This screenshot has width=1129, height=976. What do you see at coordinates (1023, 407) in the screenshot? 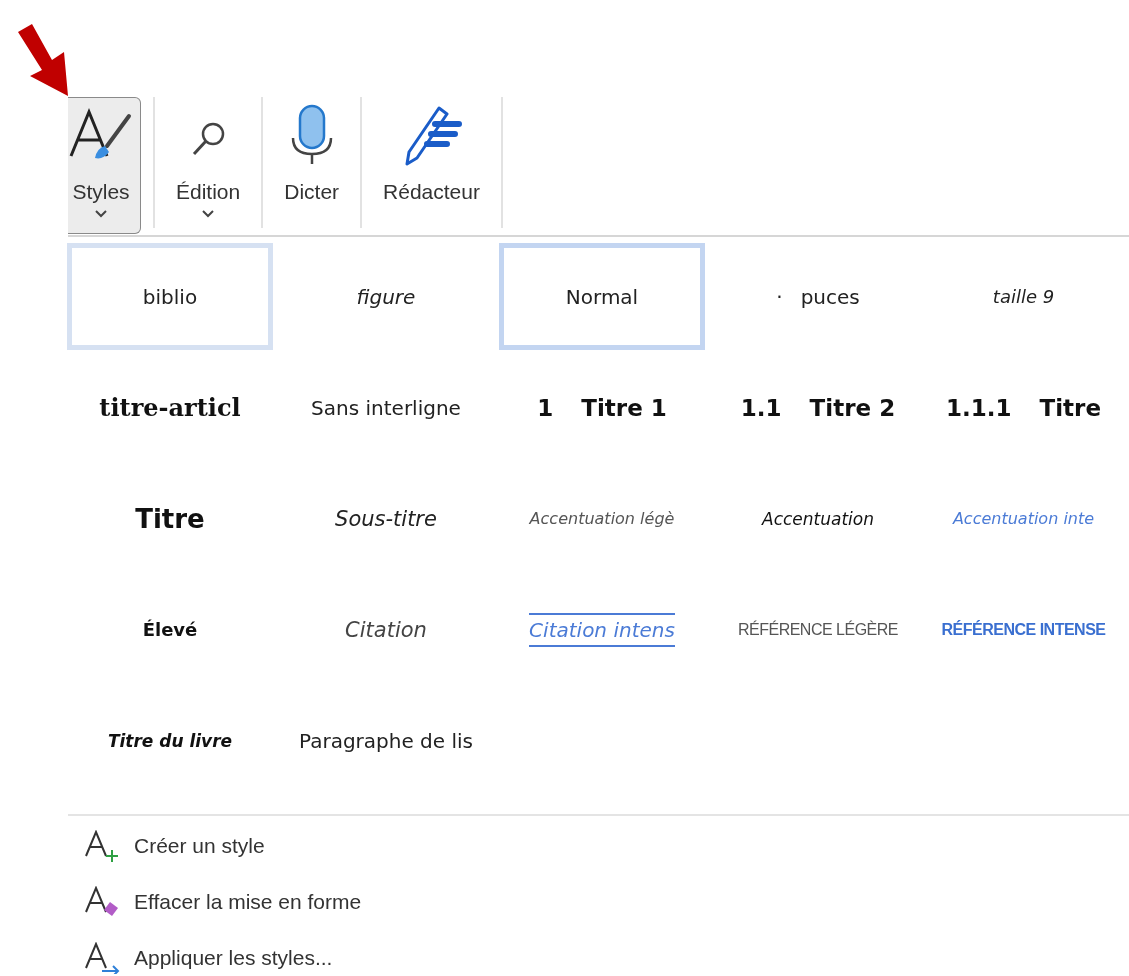
I see `style-option: 1.1.1 Titre` at bounding box center [1023, 407].